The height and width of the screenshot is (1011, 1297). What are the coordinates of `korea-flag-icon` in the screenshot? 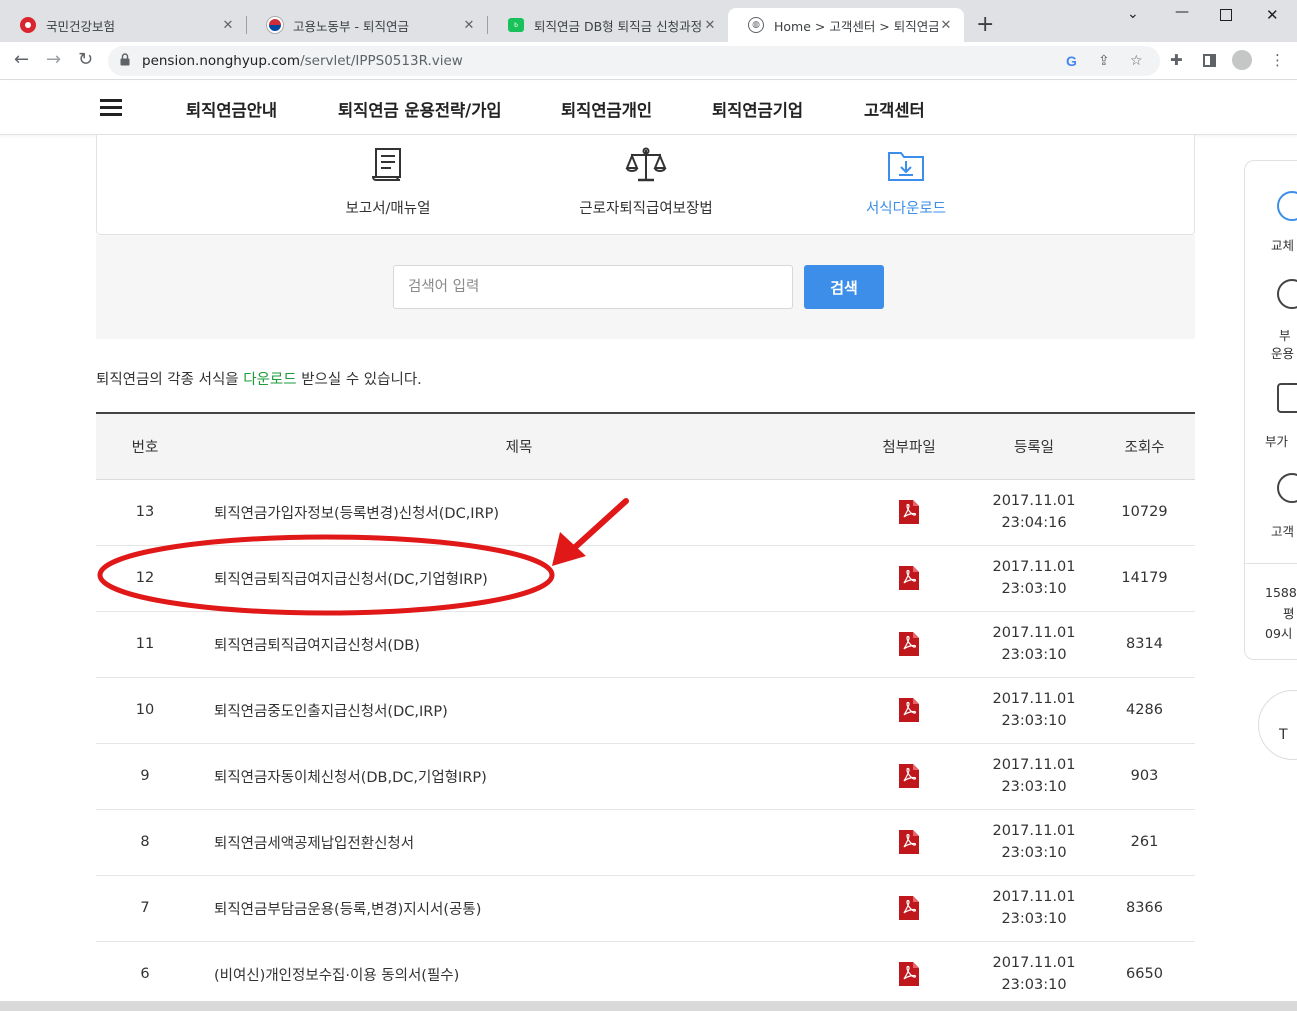 It's located at (275, 25).